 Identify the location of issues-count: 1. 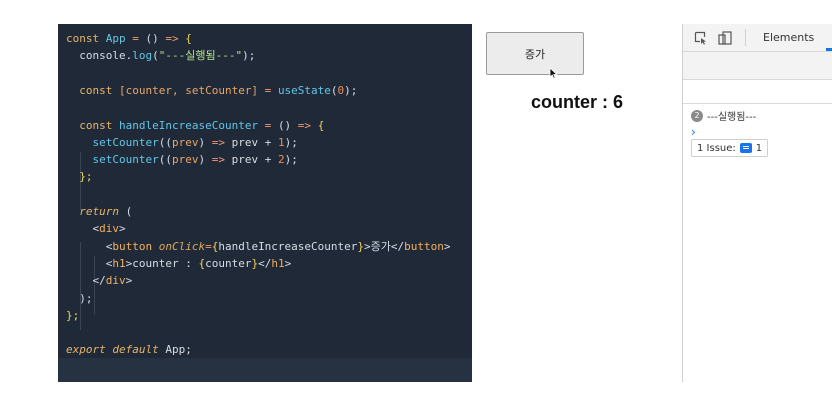
(759, 148).